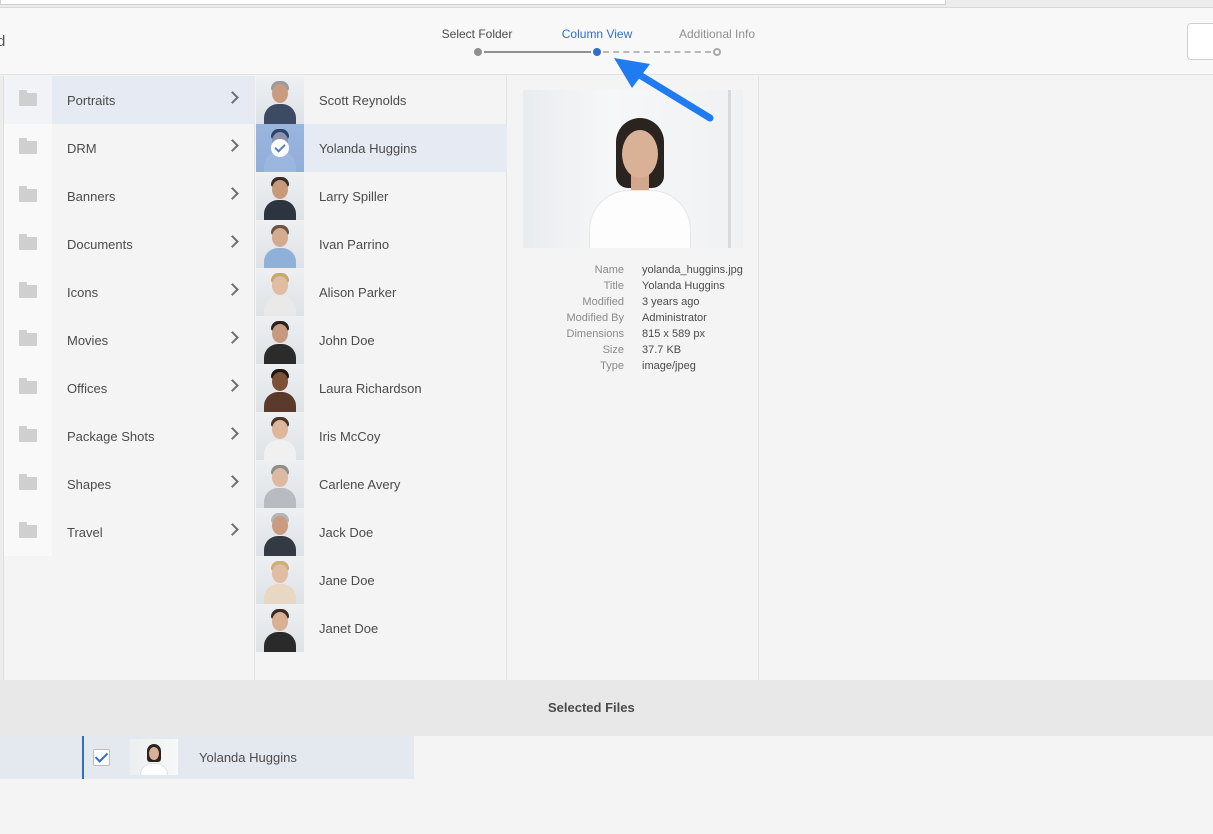 The height and width of the screenshot is (834, 1213). I want to click on folder-item-travel: Travel, so click(129, 532).